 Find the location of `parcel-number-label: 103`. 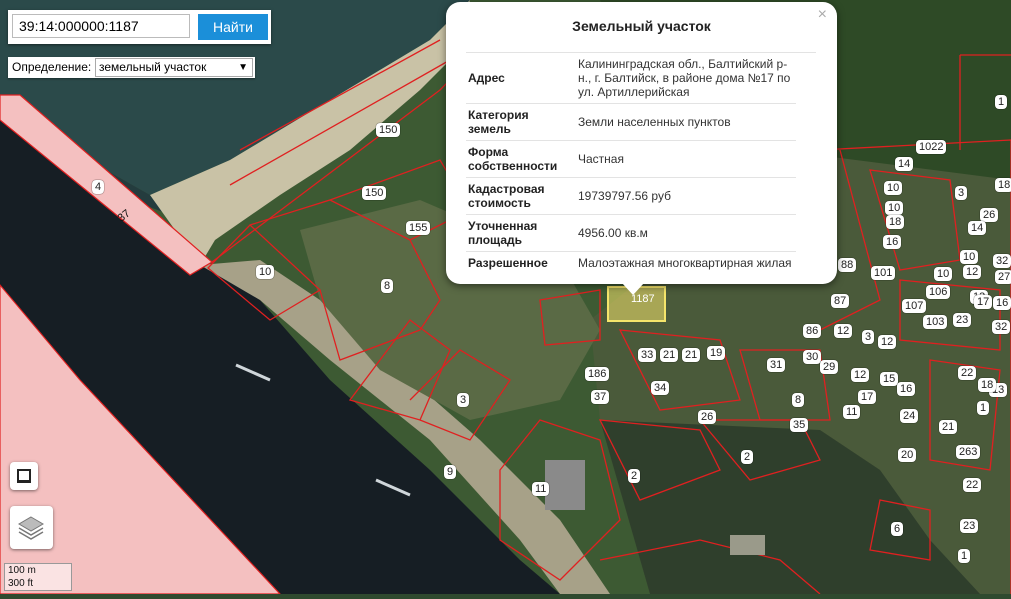

parcel-number-label: 103 is located at coordinates (935, 322).